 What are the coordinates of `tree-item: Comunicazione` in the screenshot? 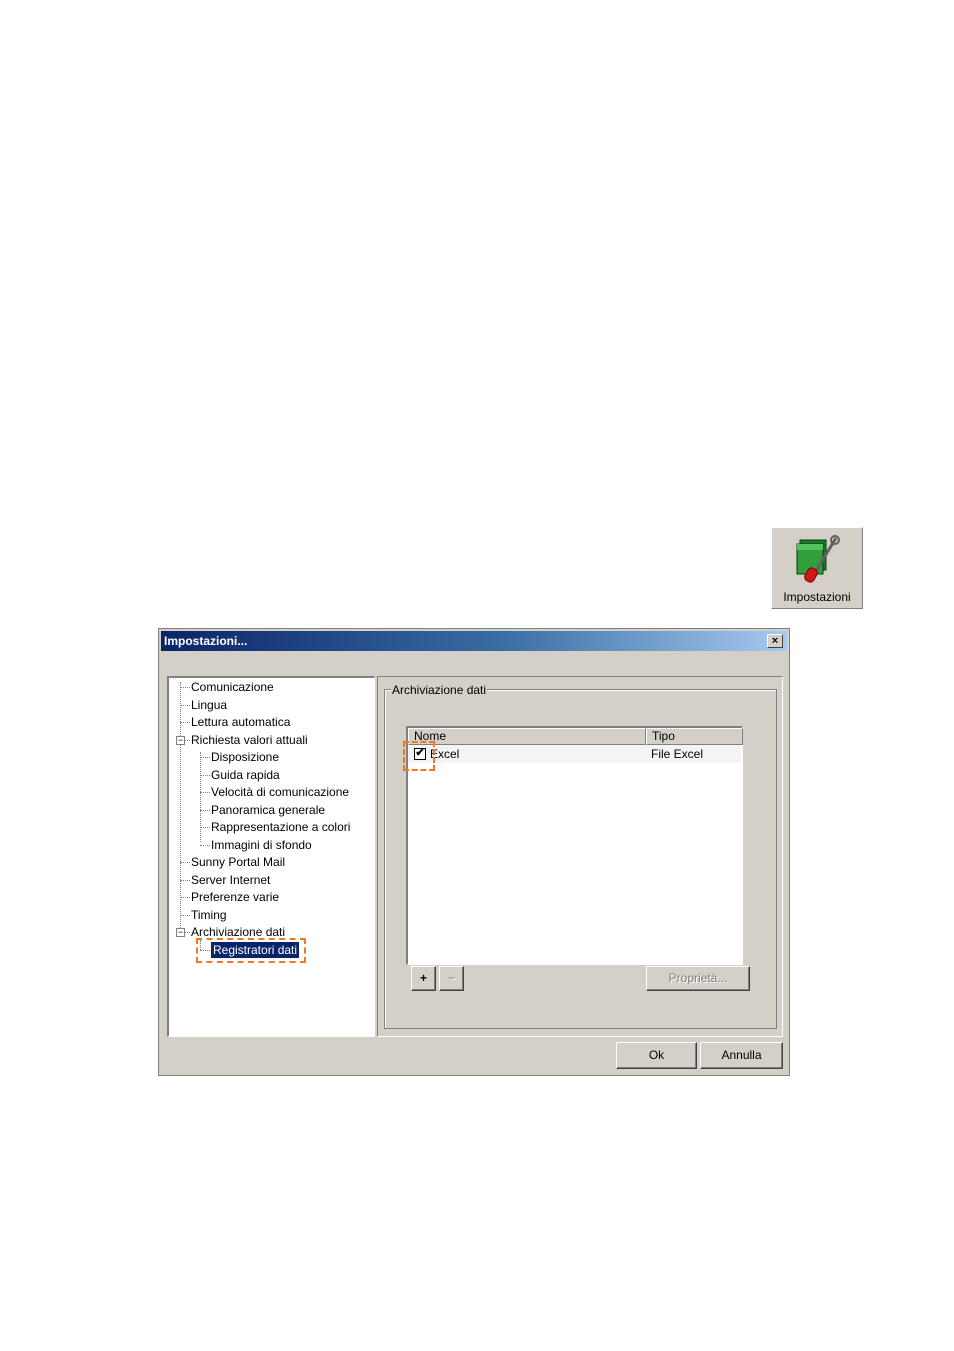 It's located at (232, 687).